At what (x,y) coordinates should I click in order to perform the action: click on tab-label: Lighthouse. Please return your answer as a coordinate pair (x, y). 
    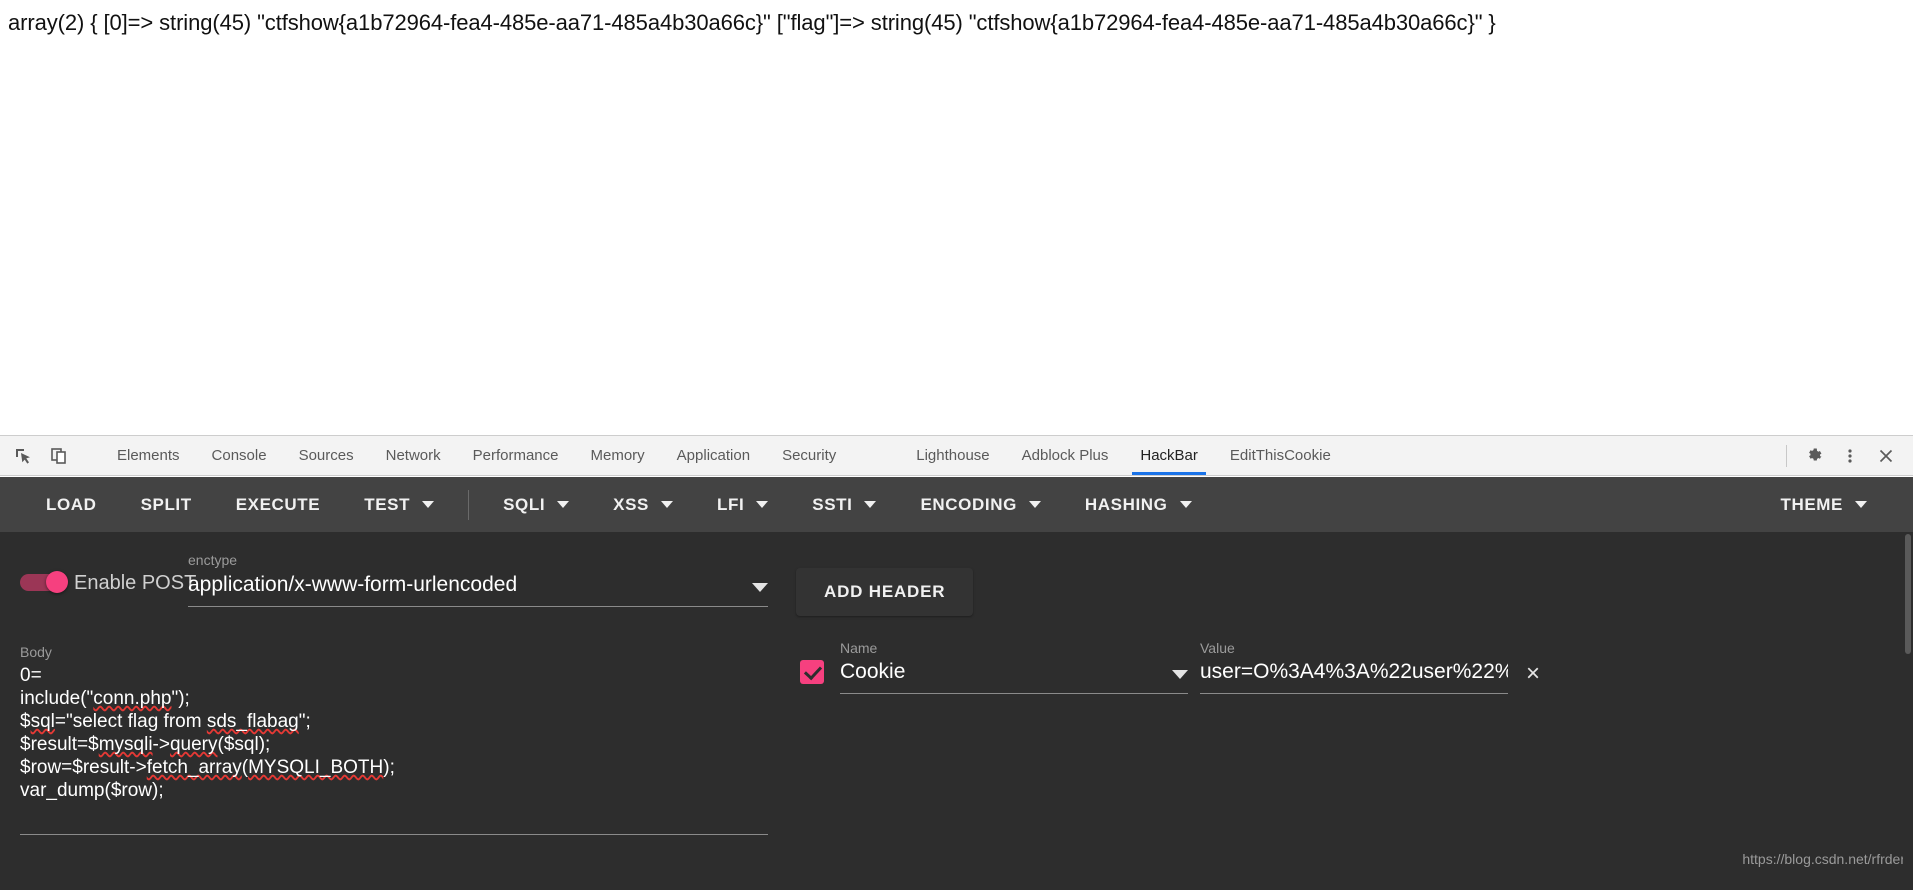
    Looking at the image, I should click on (953, 455).